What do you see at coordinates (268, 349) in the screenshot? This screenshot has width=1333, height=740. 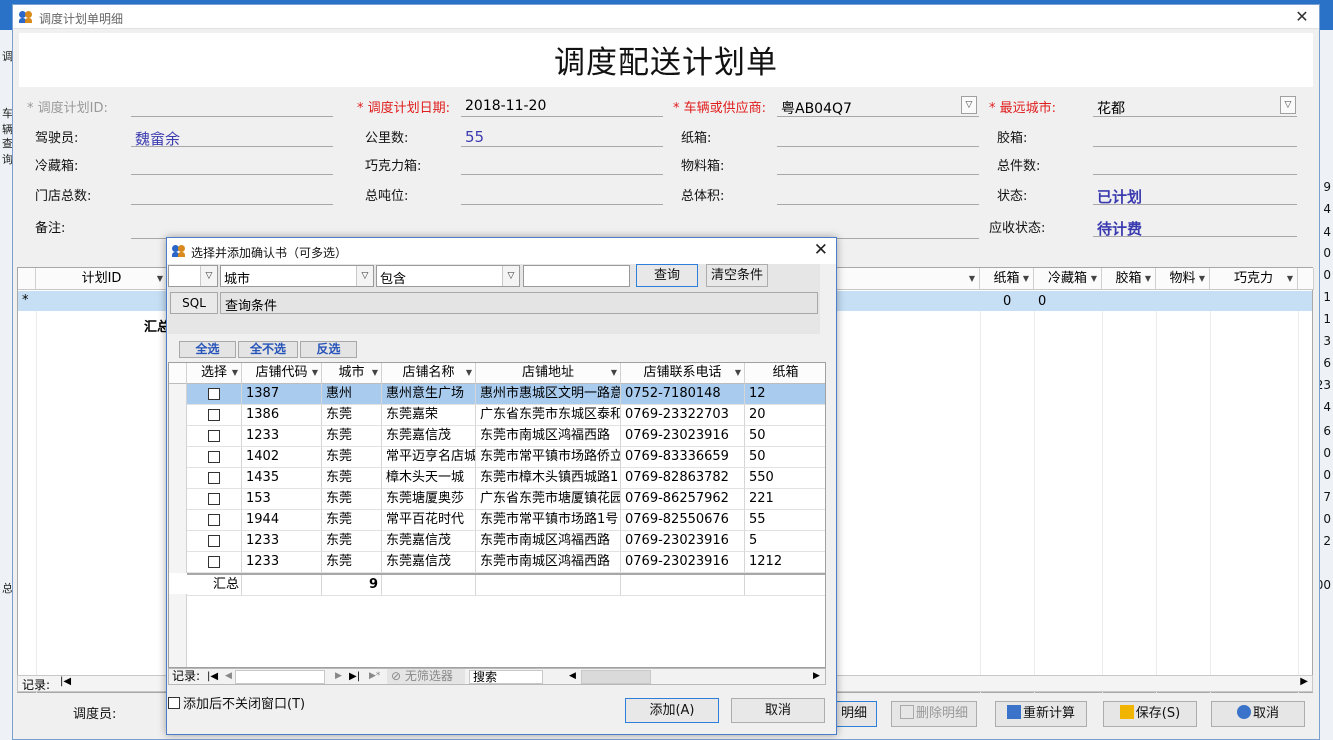 I see `select-none-button: 全不选` at bounding box center [268, 349].